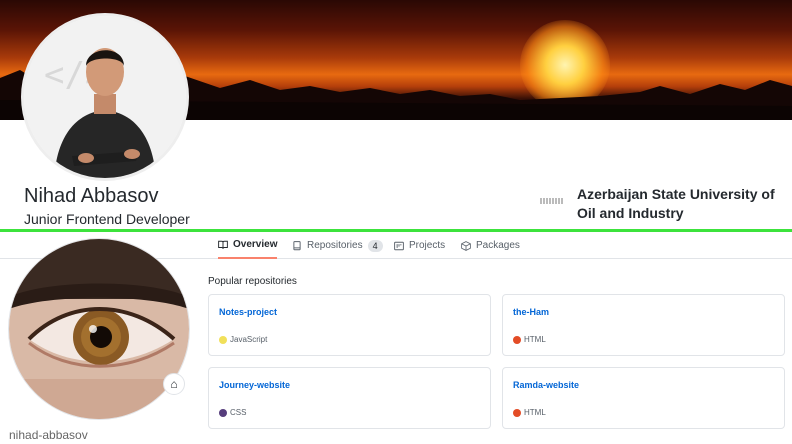 The height and width of the screenshot is (444, 792). What do you see at coordinates (643, 398) in the screenshot?
I see `repo-card: Ramda-website HTML` at bounding box center [643, 398].